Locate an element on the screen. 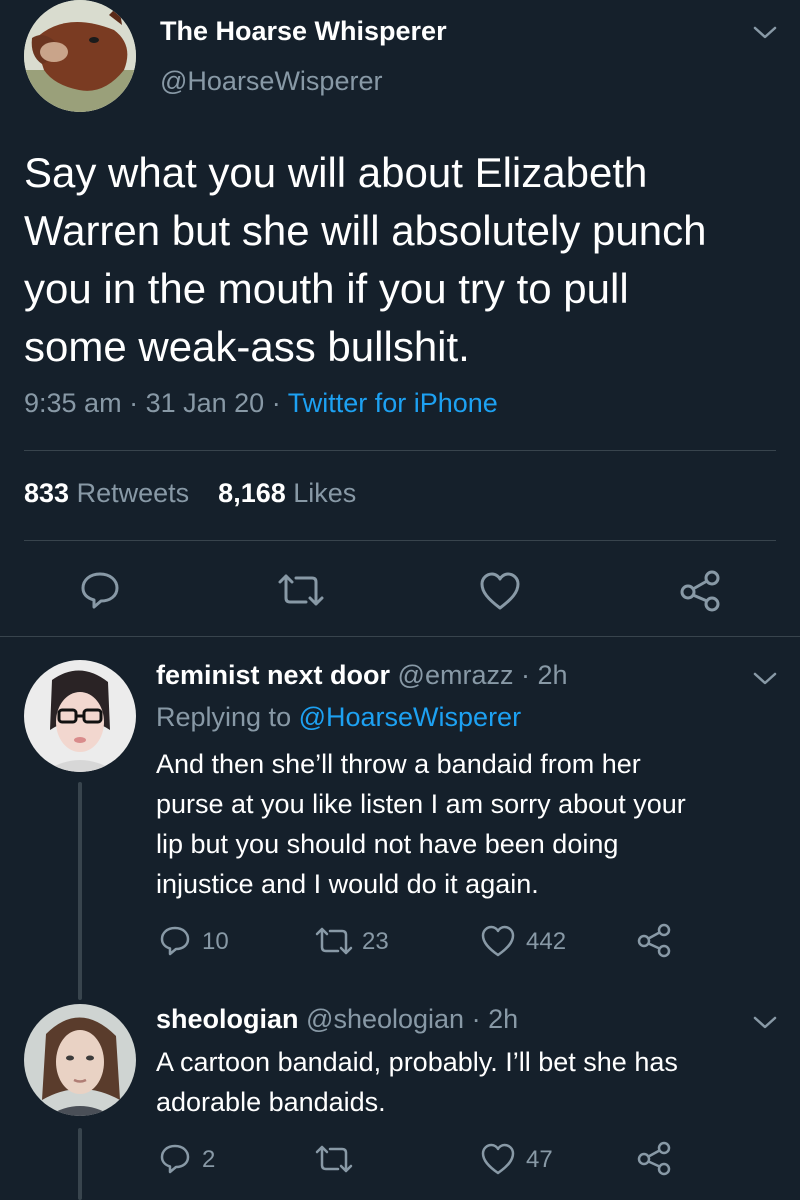 This screenshot has width=800, height=1200. horse-avatar-image is located at coordinates (80, 56).